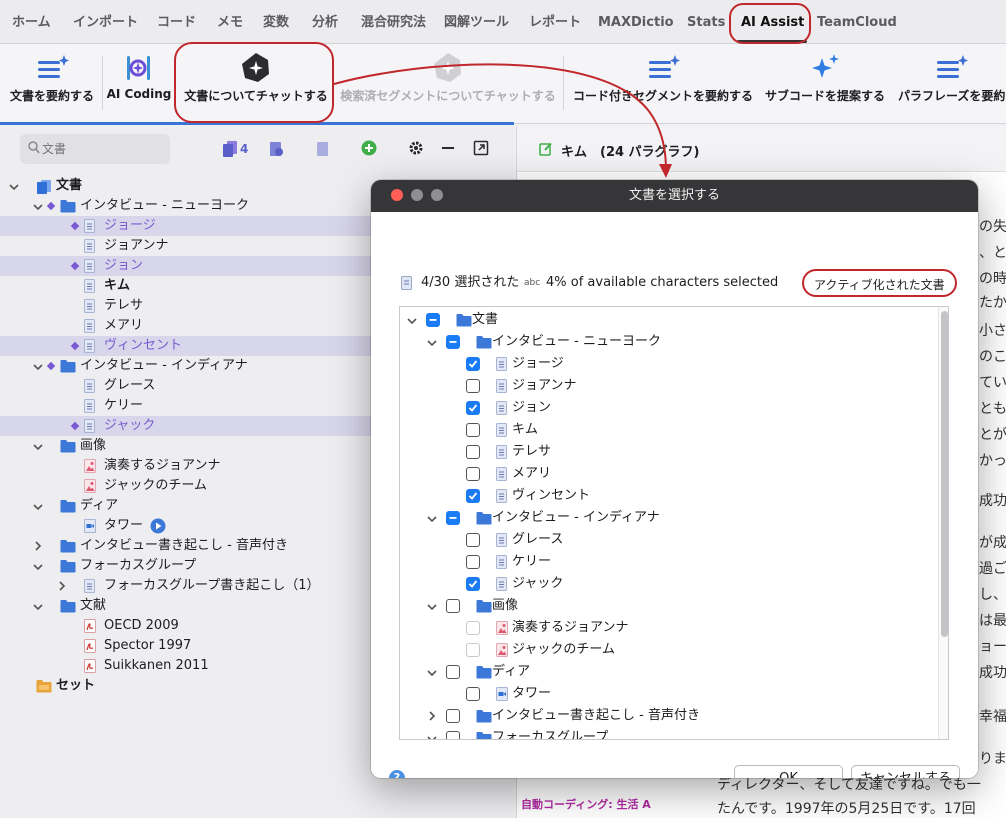 This screenshot has width=1006, height=818. I want to click on checkbox-row: テレサ, so click(670, 452).